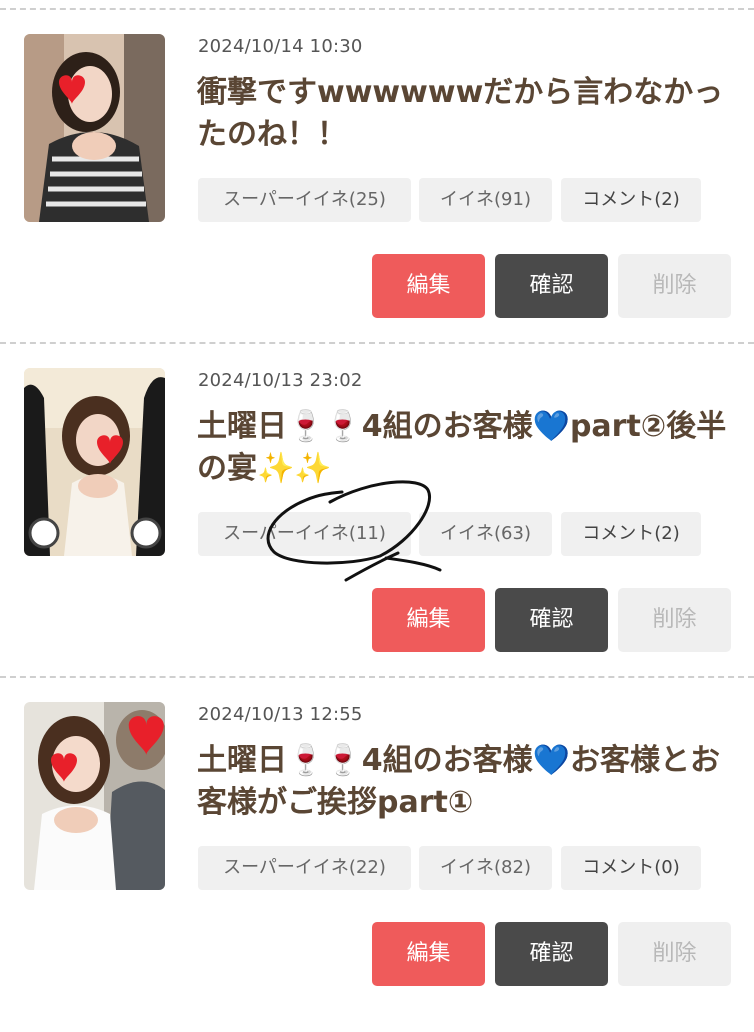 This screenshot has height=1032, width=754. I want to click on post-title-text: 衝撃ですwwwwwwだから言わなかったのね！！, so click(460, 113).